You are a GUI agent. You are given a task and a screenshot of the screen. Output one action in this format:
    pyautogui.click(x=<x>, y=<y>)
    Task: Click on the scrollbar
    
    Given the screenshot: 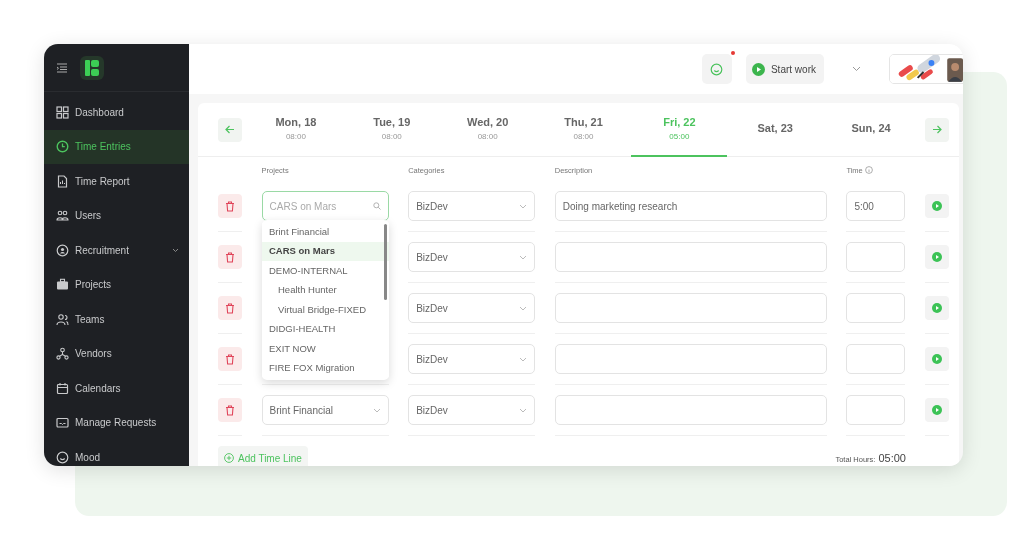 What is the action you would take?
    pyautogui.click(x=385, y=262)
    